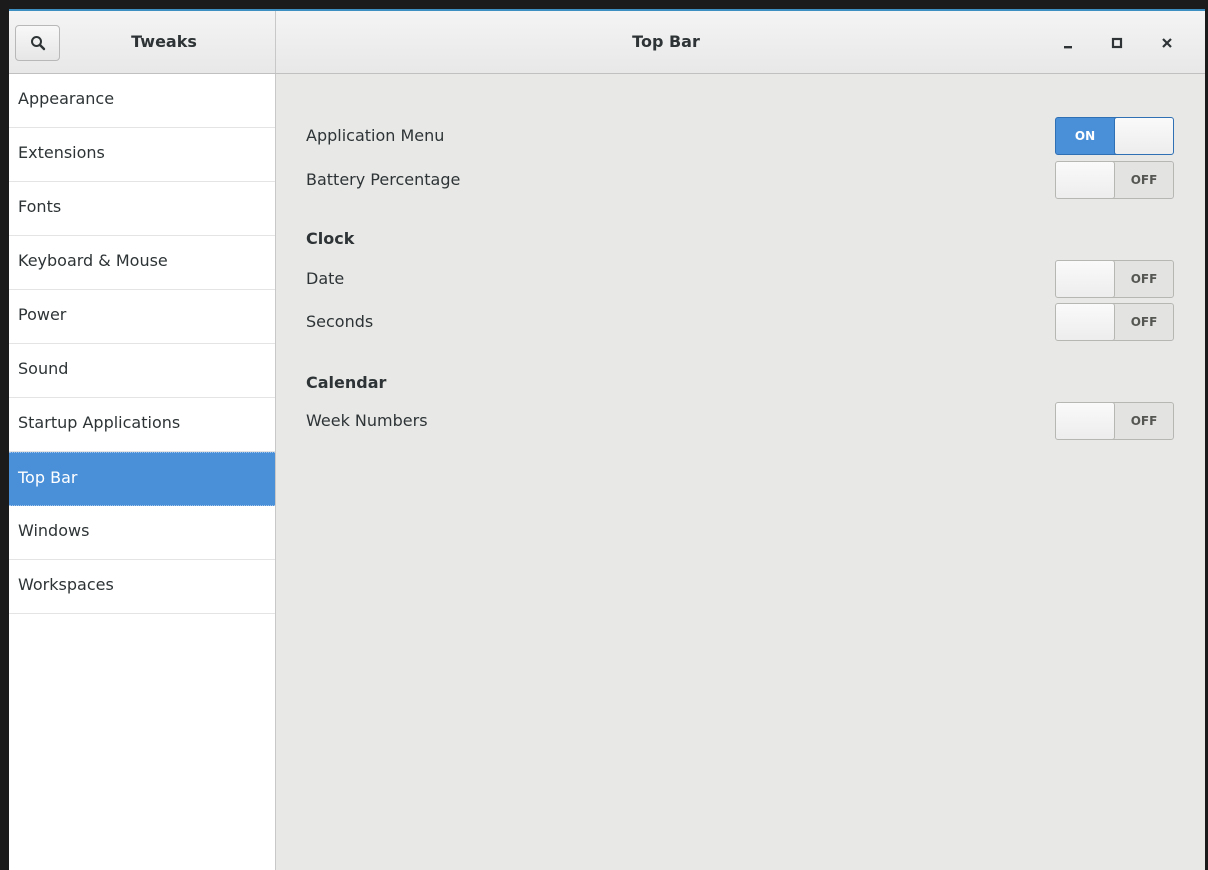  I want to click on setting-label-battery-percentage: Battery Percentage, so click(383, 179).